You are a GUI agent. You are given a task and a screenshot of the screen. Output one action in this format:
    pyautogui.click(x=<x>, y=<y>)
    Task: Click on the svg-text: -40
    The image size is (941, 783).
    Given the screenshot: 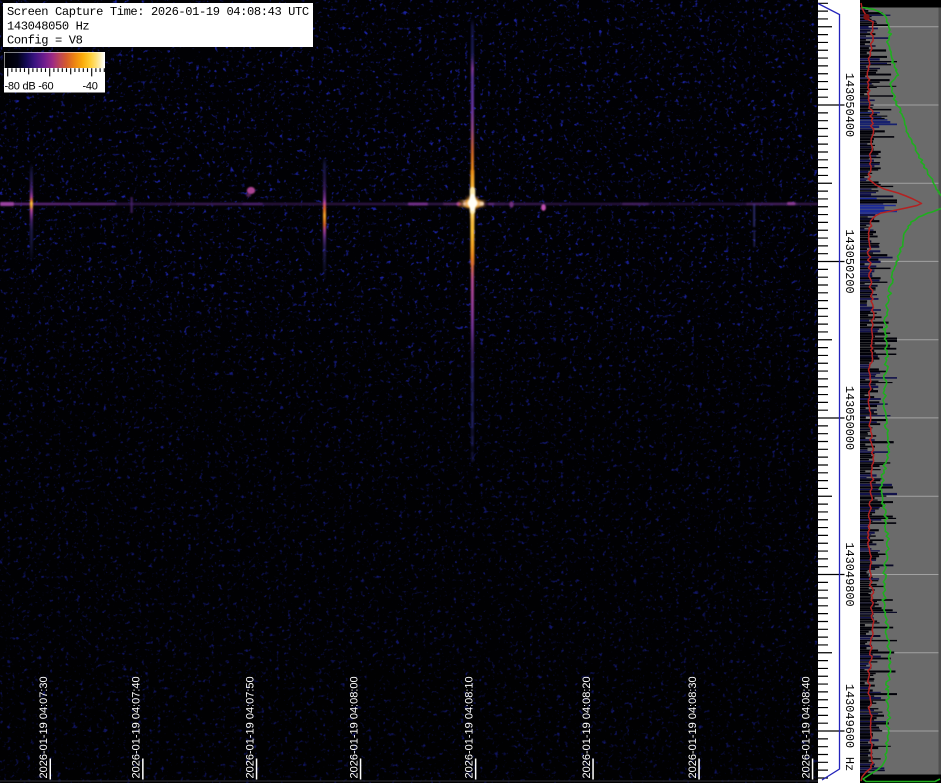 What is the action you would take?
    pyautogui.click(x=90, y=87)
    